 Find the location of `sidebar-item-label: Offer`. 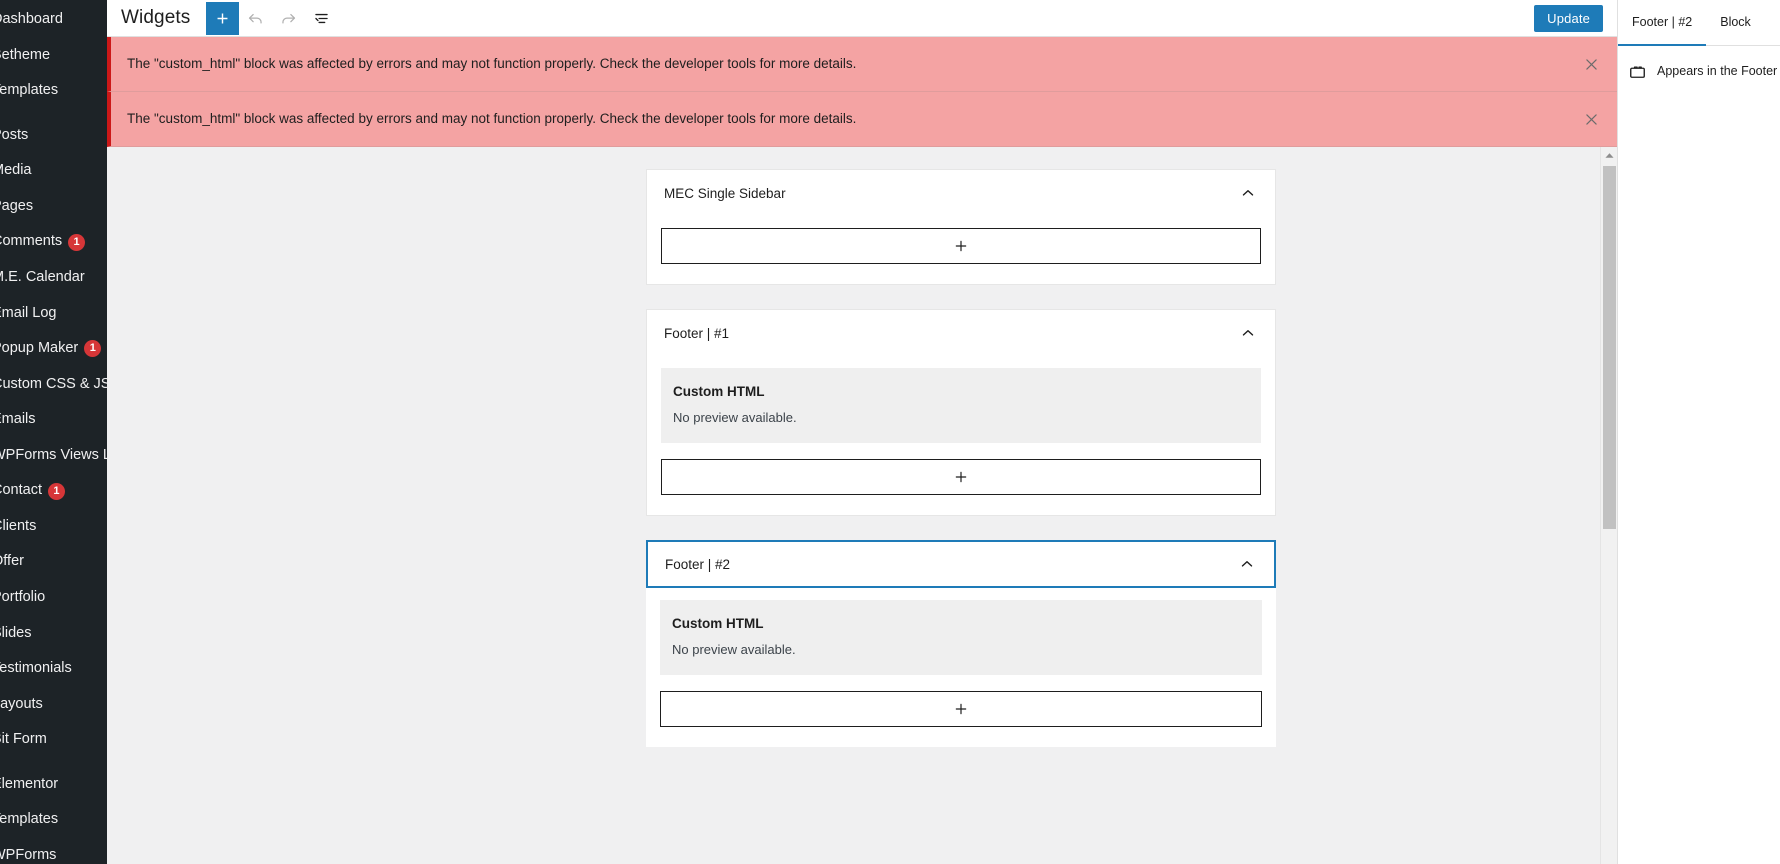

sidebar-item-label: Offer is located at coordinates (12, 561).